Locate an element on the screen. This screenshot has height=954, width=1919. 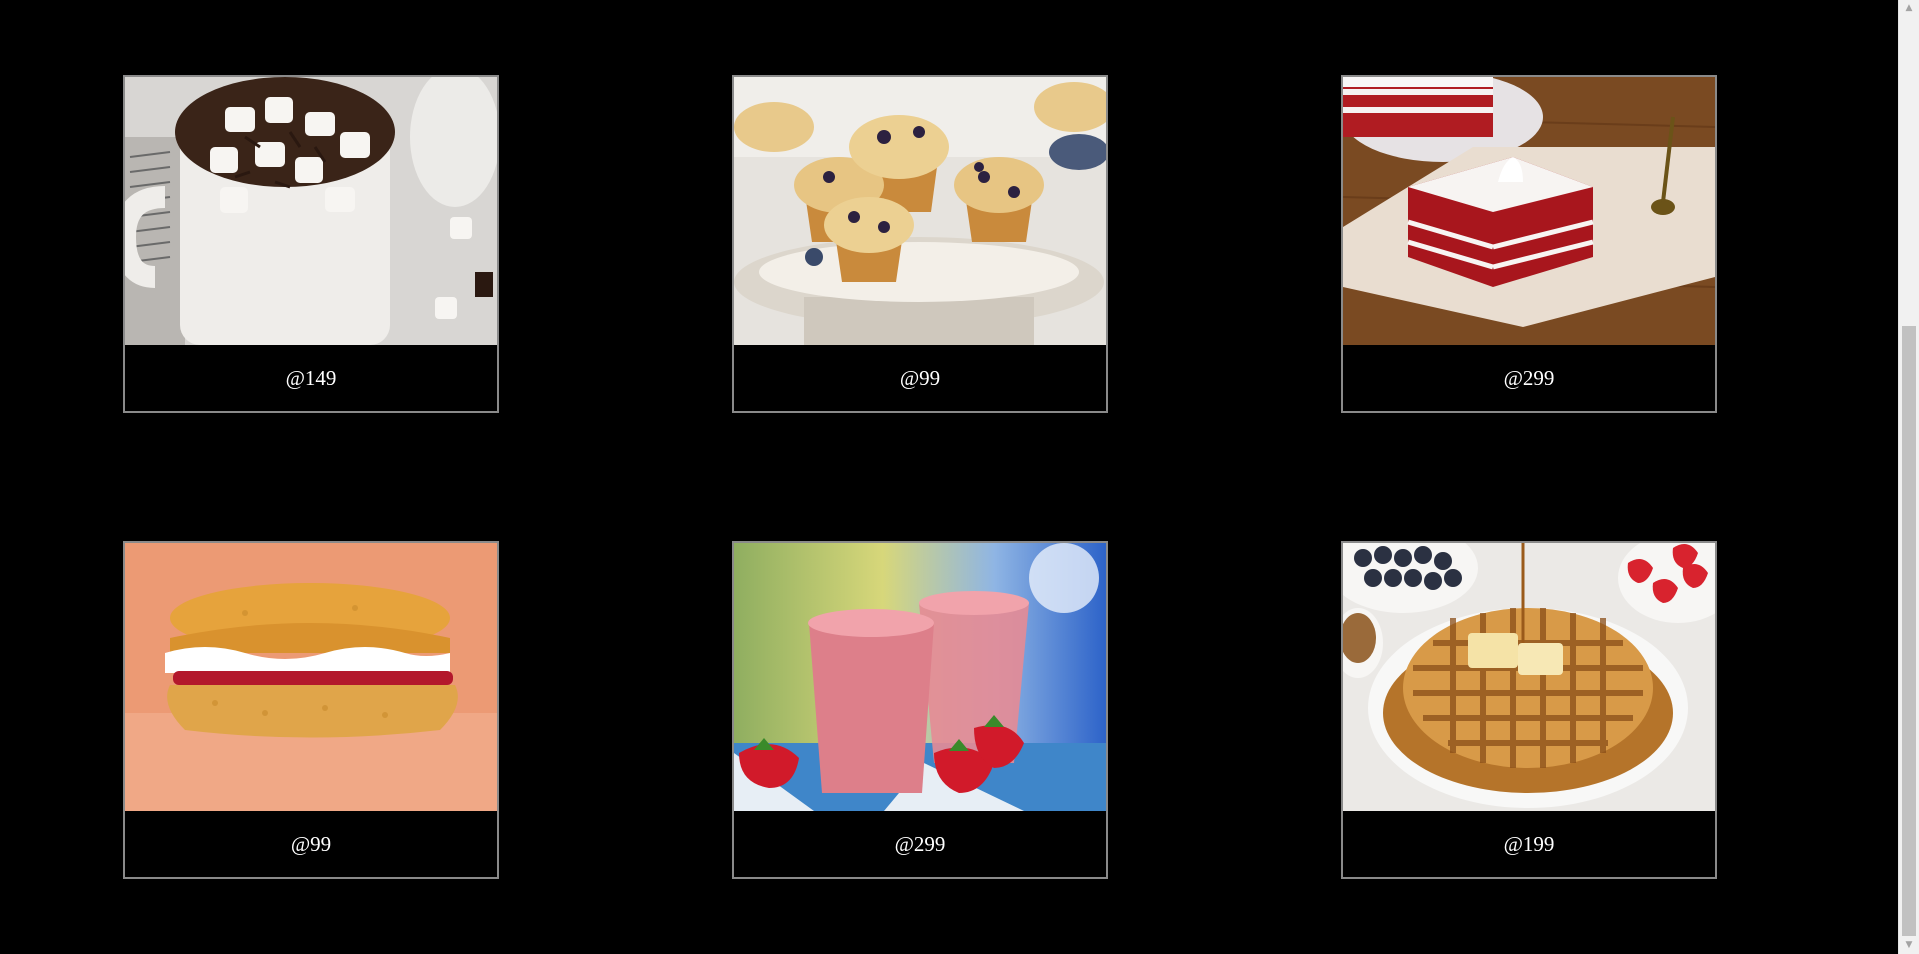
product-card: @199 is located at coordinates (1529, 710).